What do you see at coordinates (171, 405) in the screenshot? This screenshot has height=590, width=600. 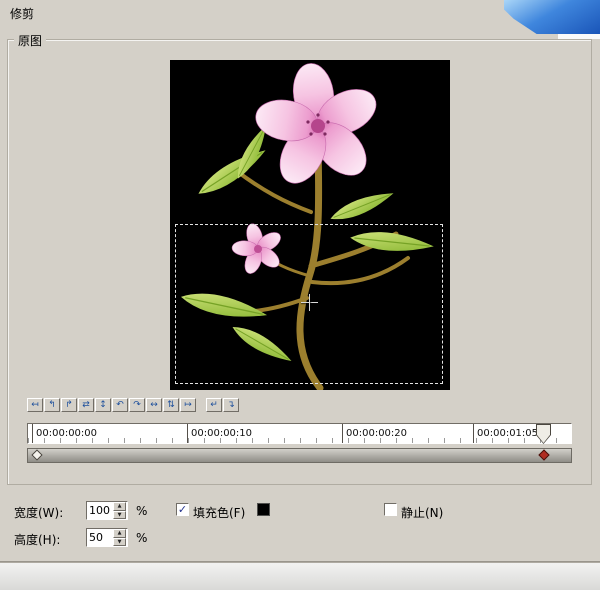 I see `toolbar-button-swap-vertical: ⇅` at bounding box center [171, 405].